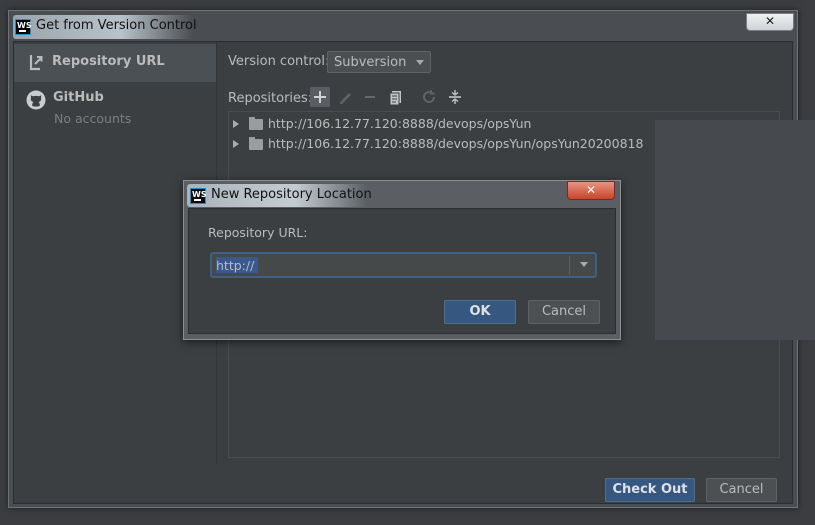  I want to click on version-control-value: Subversion, so click(370, 62).